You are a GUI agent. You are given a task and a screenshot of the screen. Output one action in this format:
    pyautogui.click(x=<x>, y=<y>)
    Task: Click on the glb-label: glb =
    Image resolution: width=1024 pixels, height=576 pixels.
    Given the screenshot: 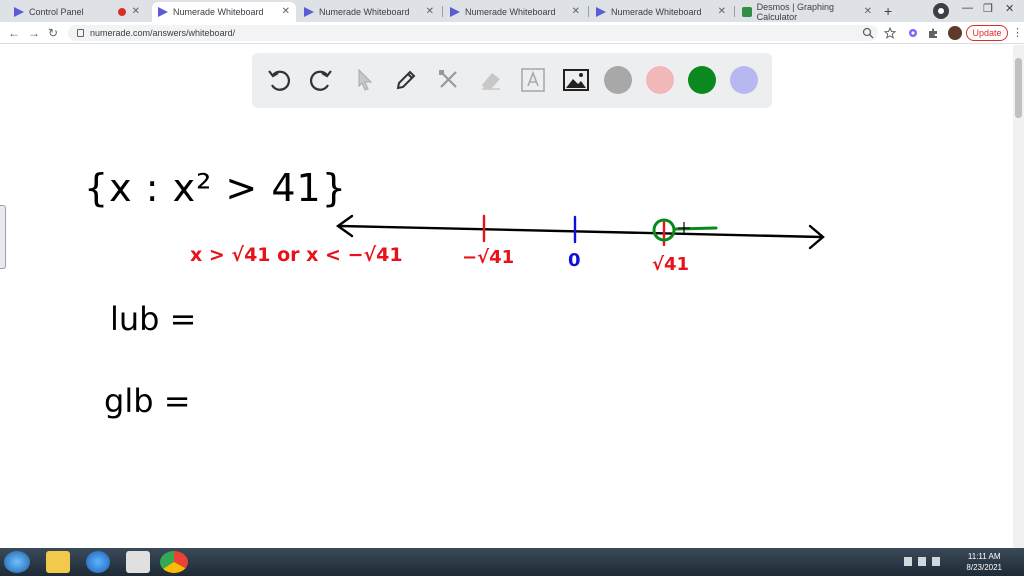 What is the action you would take?
    pyautogui.click(x=147, y=401)
    